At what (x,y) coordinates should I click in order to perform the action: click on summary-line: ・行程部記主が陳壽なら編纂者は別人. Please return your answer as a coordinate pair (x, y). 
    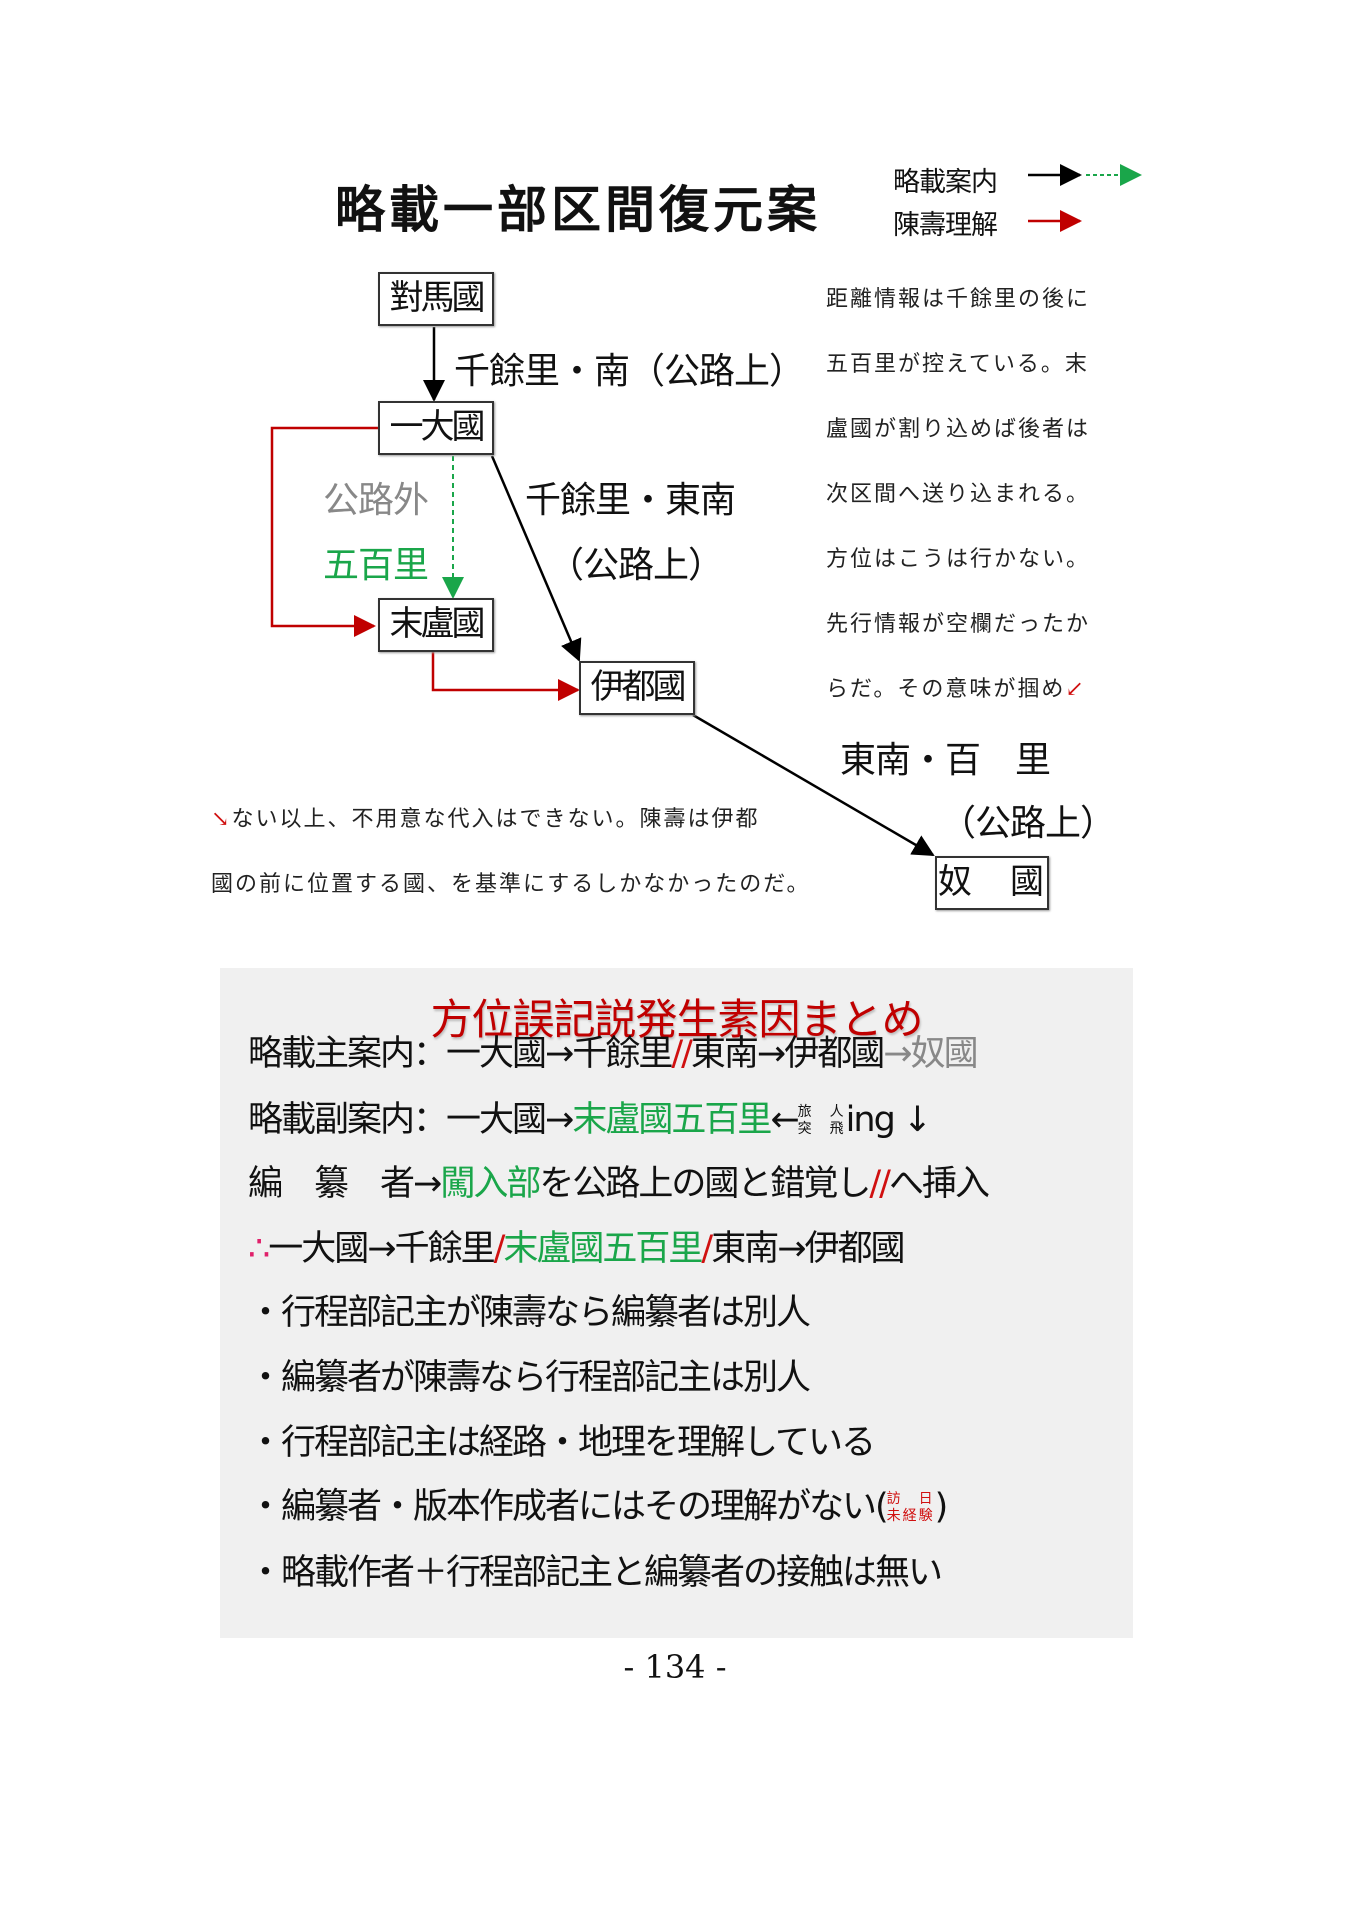
    Looking at the image, I should click on (529, 1313).